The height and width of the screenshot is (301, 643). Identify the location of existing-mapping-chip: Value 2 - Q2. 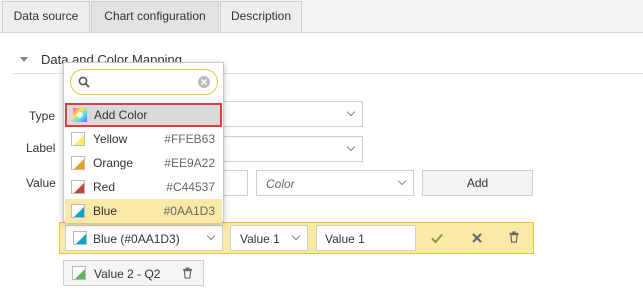
(133, 273).